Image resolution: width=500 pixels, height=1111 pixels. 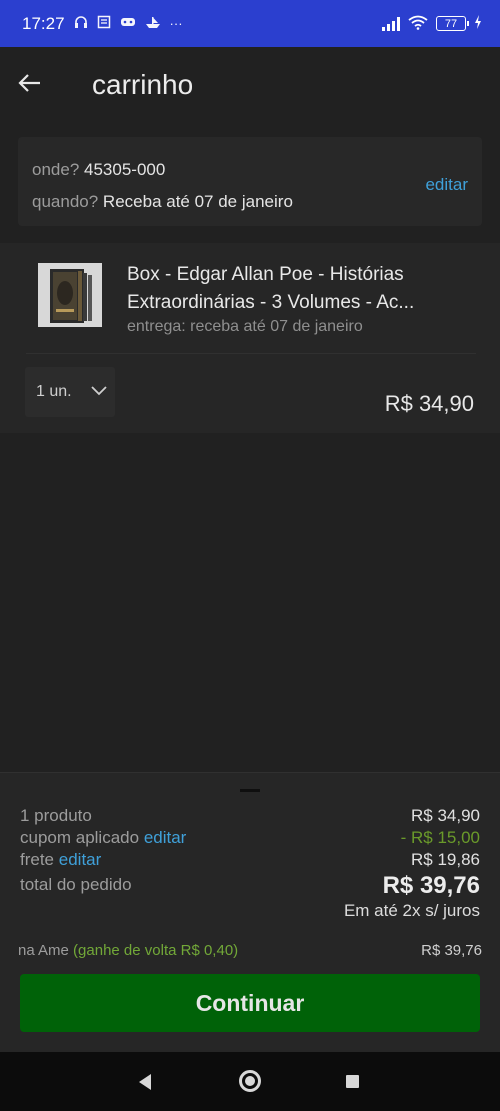 I want to click on battery-icon: 77, so click(x=452, y=23).